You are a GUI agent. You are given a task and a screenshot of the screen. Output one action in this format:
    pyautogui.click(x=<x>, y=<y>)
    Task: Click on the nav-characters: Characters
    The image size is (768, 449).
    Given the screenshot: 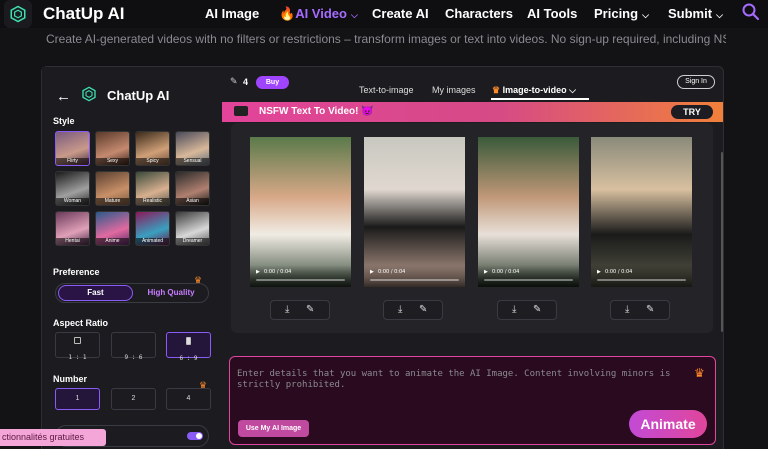 What is the action you would take?
    pyautogui.click(x=479, y=13)
    